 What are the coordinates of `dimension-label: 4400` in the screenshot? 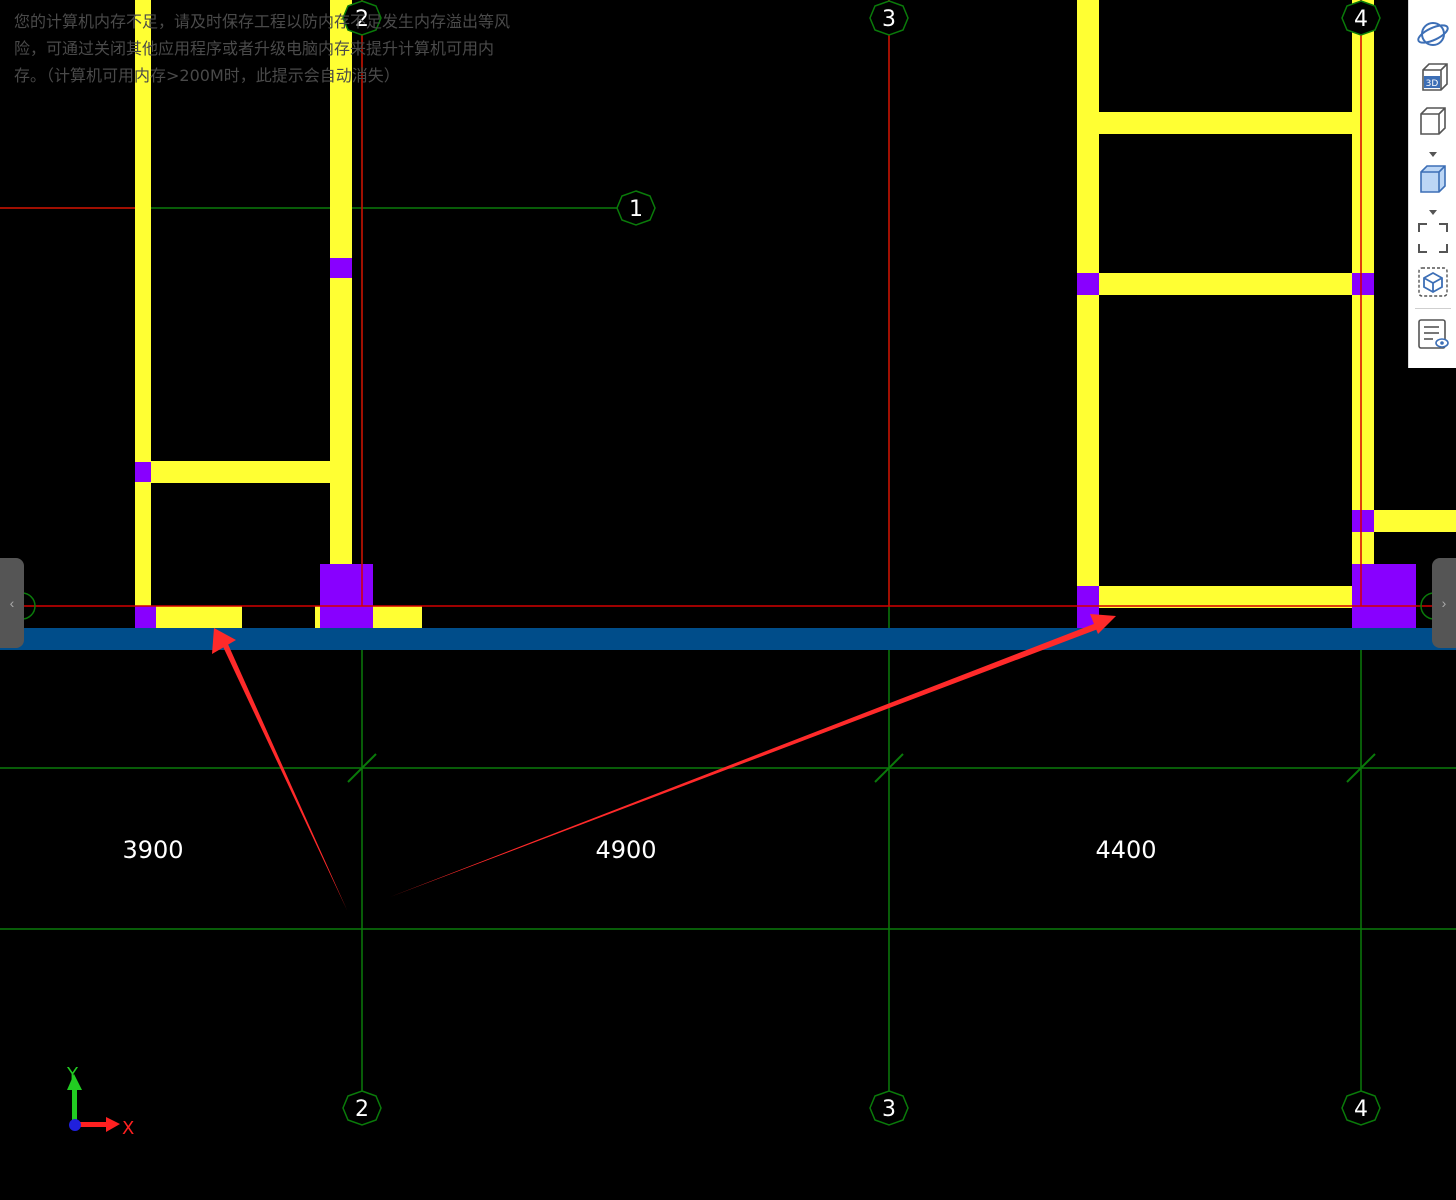 It's located at (1125, 850).